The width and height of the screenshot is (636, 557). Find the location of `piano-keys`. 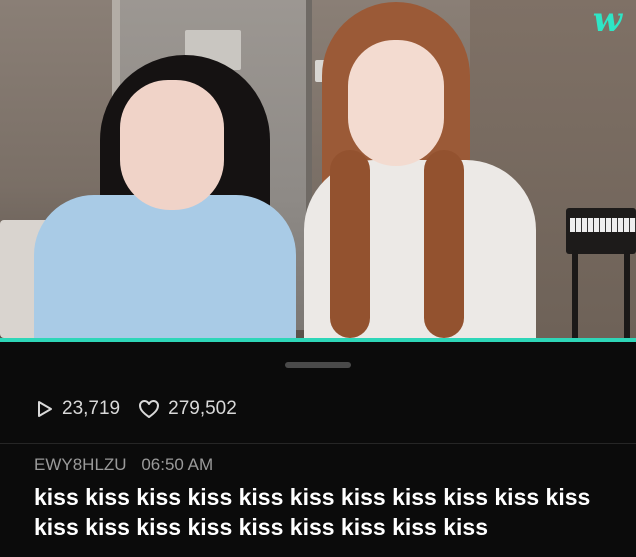

piano-keys is located at coordinates (603, 225).